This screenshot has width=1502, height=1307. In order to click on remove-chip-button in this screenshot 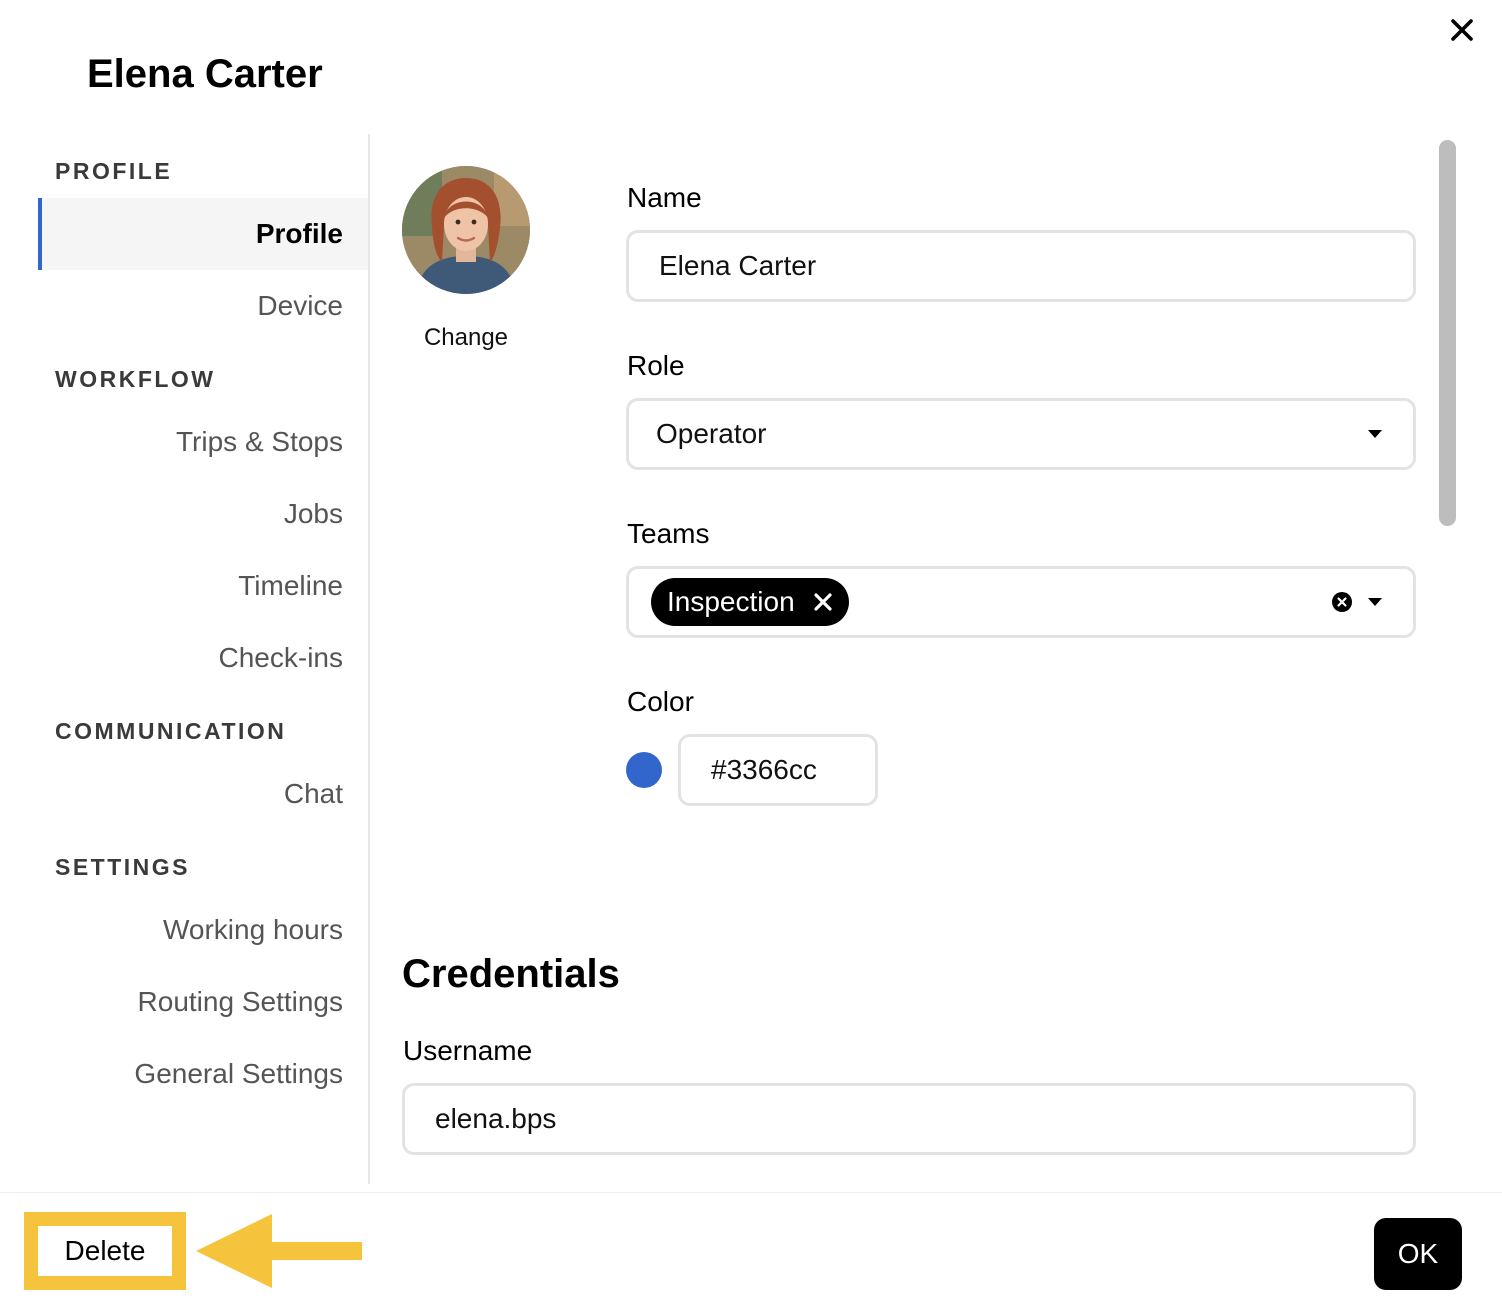, I will do `click(823, 602)`.